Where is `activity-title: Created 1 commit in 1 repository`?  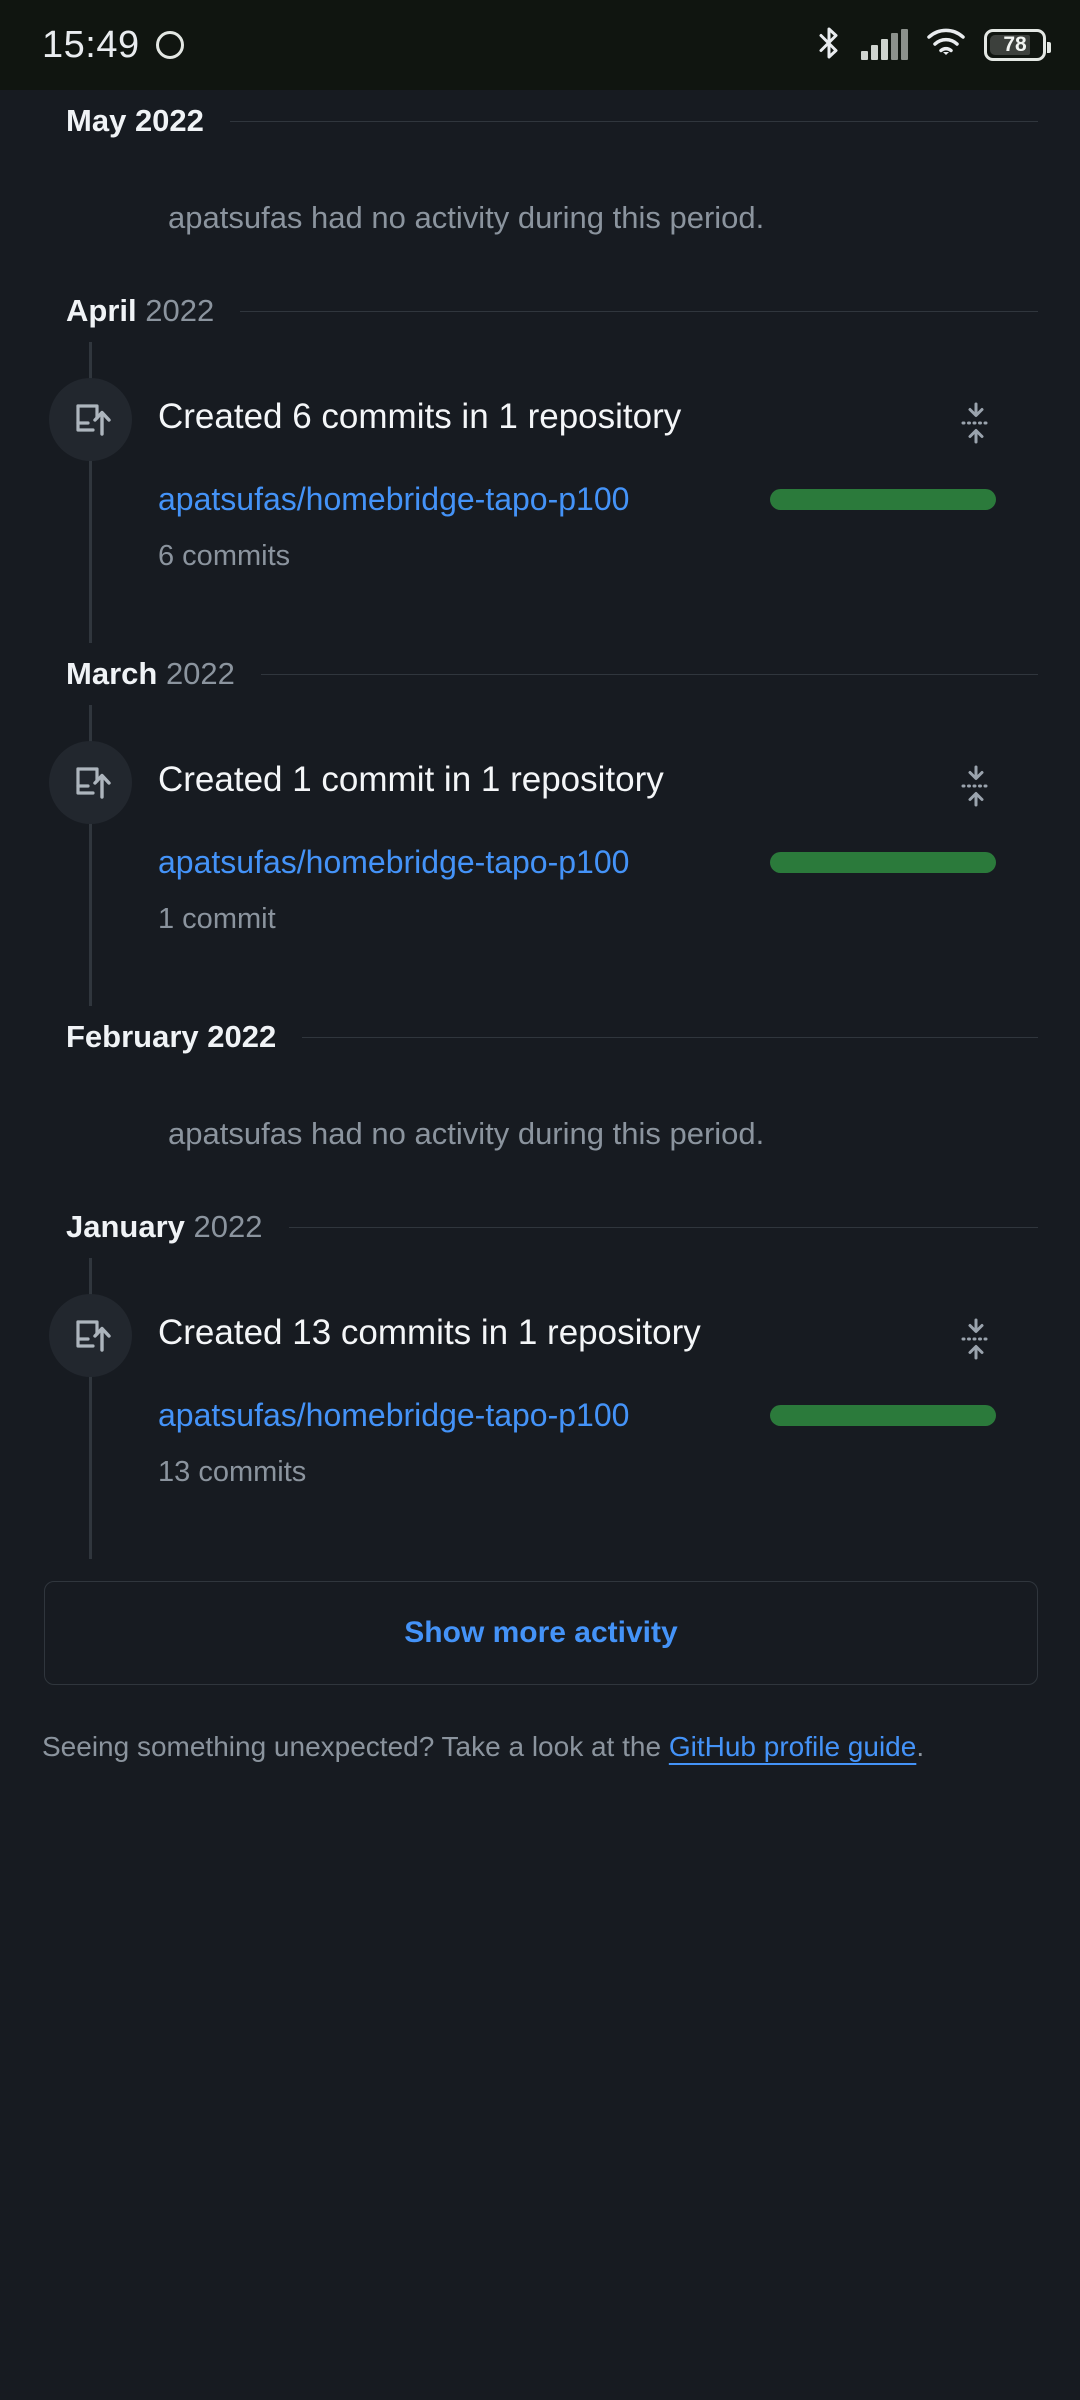
activity-title: Created 1 commit in 1 repository is located at coordinates (411, 779).